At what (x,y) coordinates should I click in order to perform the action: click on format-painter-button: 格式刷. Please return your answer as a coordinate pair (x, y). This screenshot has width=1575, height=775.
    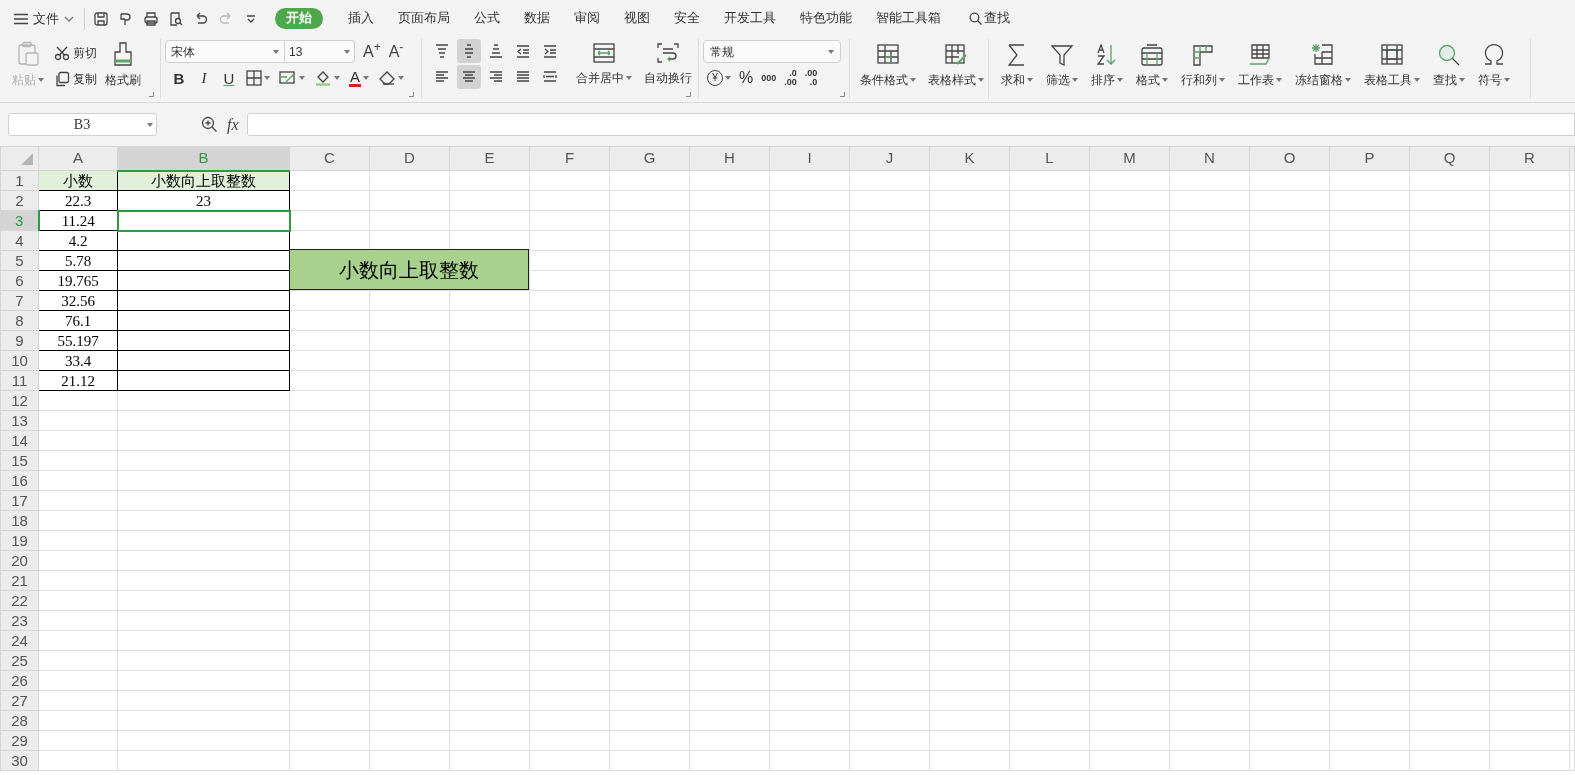
    Looking at the image, I should click on (123, 68).